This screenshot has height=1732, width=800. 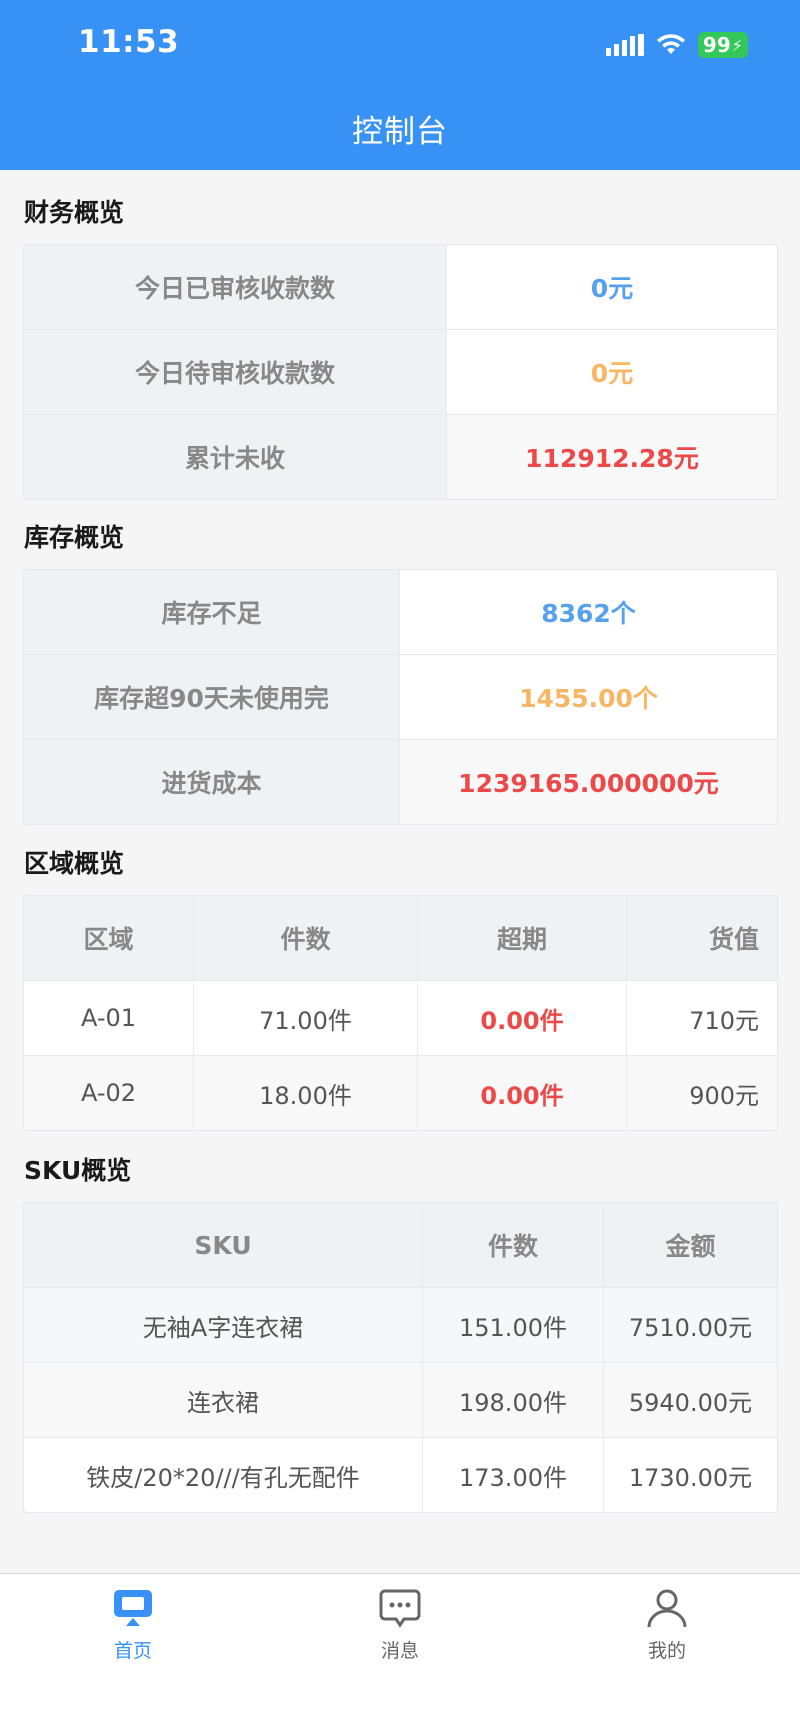 What do you see at coordinates (702, 938) in the screenshot?
I see `column-header: 货值` at bounding box center [702, 938].